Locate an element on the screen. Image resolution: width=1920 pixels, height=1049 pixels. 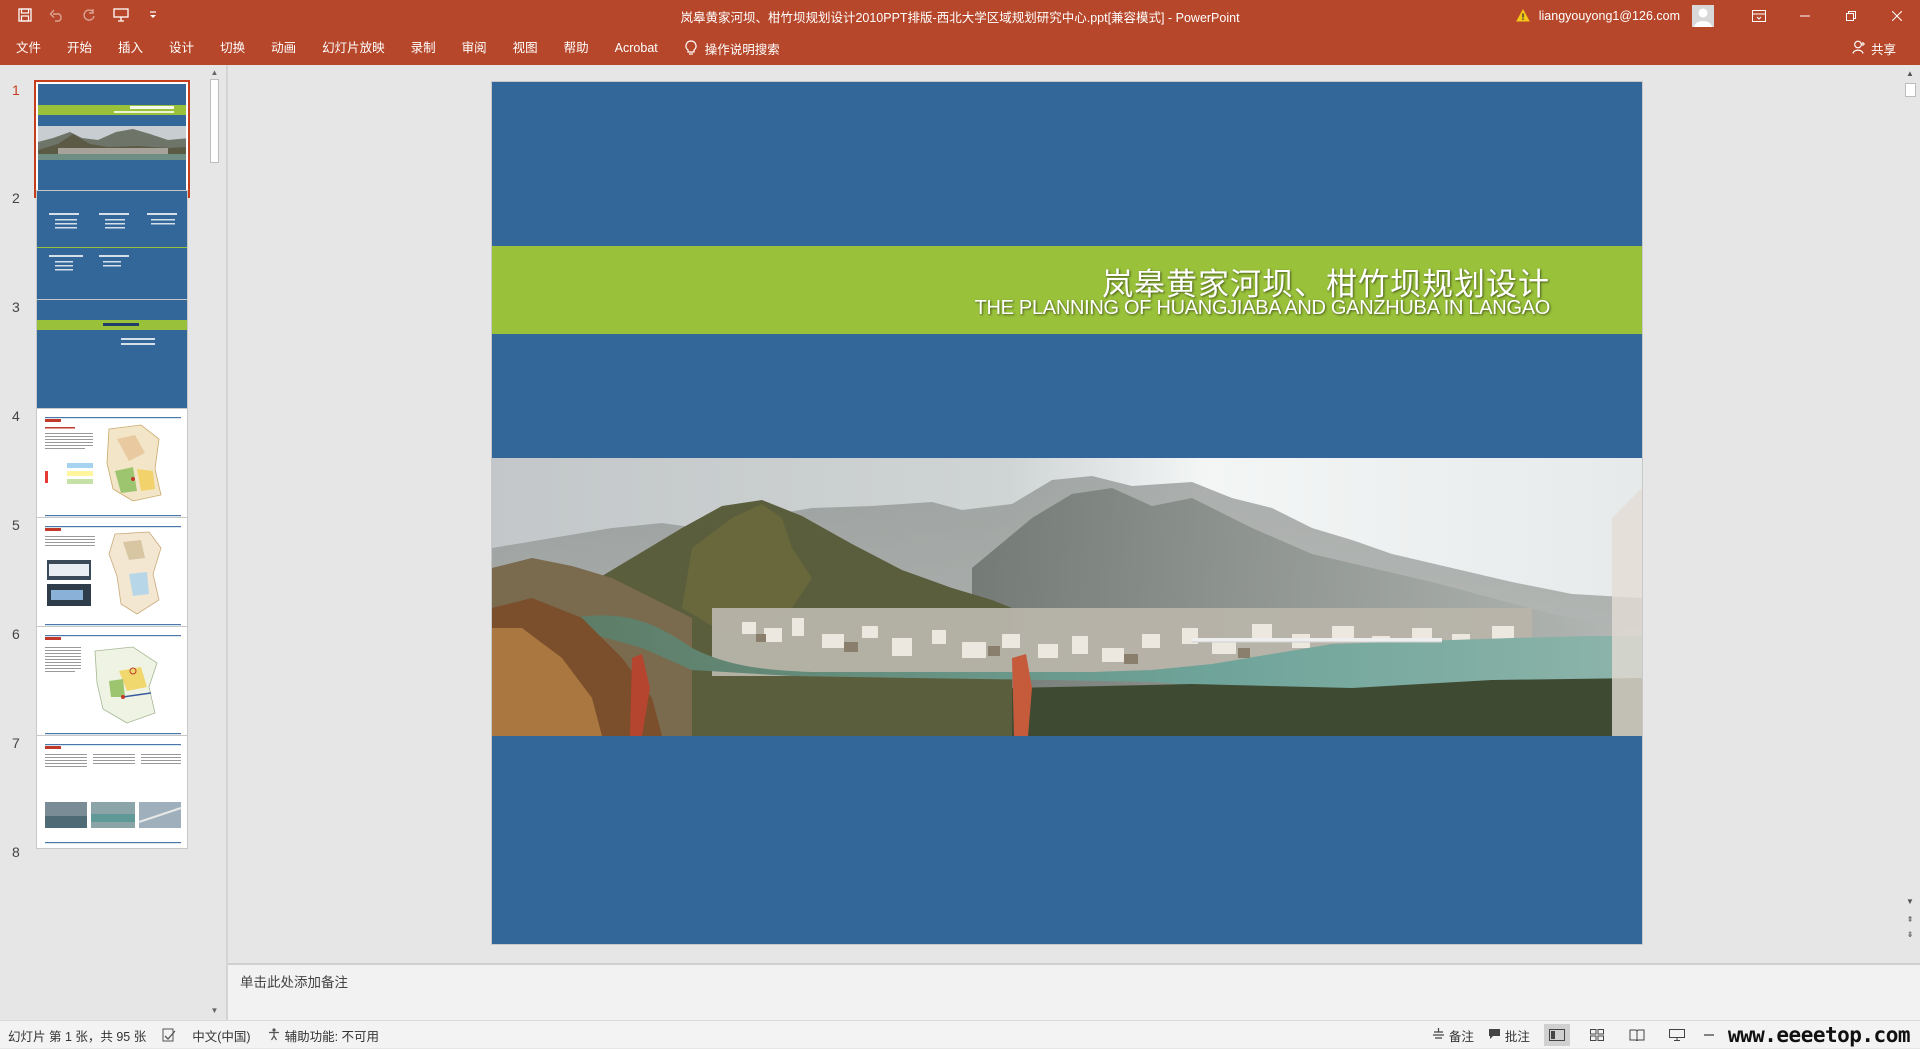
normal-view-icon is located at coordinates (1556, 1035).